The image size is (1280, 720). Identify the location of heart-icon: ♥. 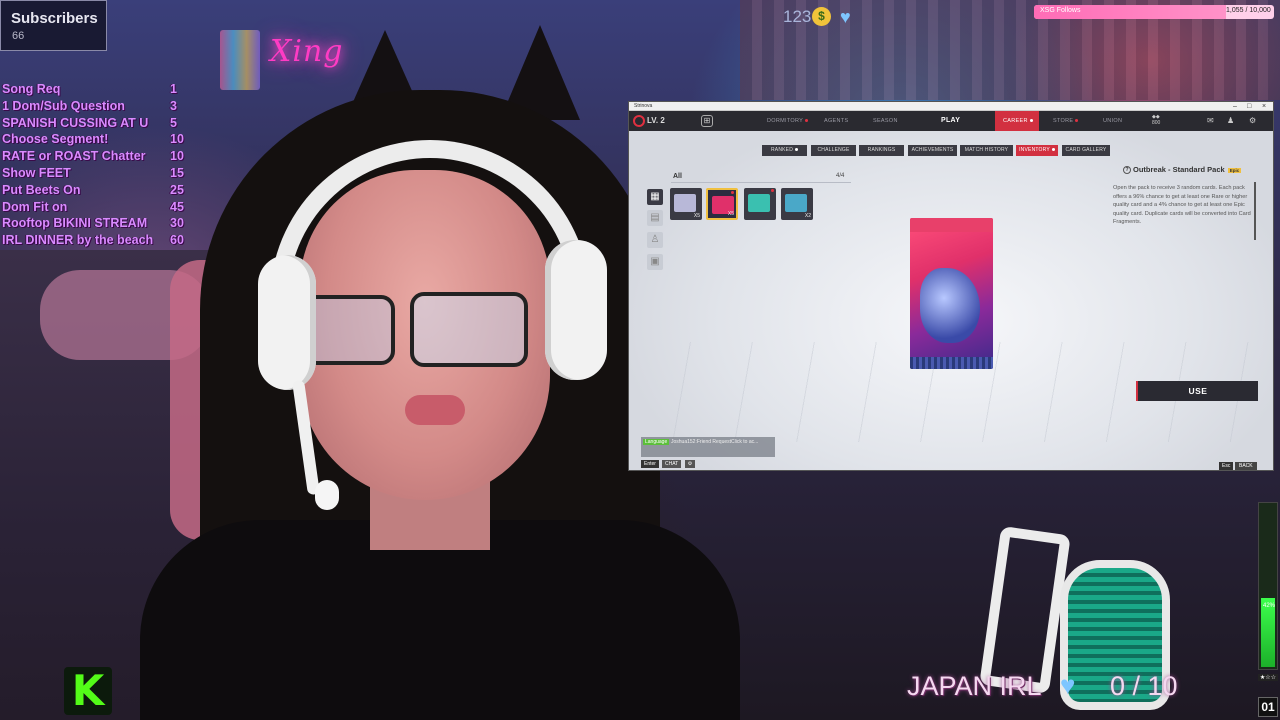
(1068, 685).